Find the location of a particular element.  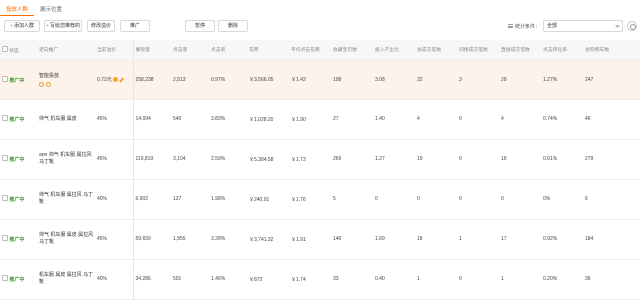

add-crowd-button: +添加人群 is located at coordinates (22, 26).